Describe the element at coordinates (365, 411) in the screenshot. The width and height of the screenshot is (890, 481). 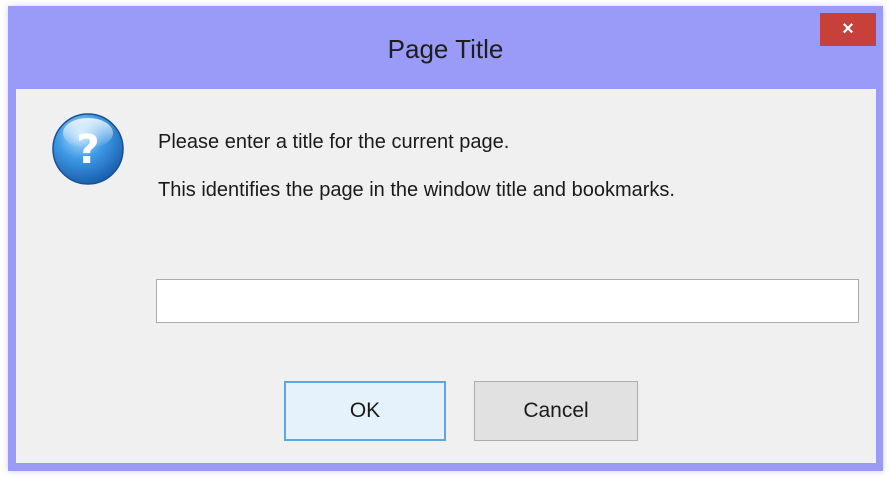
I see `ok-button: OK` at that location.